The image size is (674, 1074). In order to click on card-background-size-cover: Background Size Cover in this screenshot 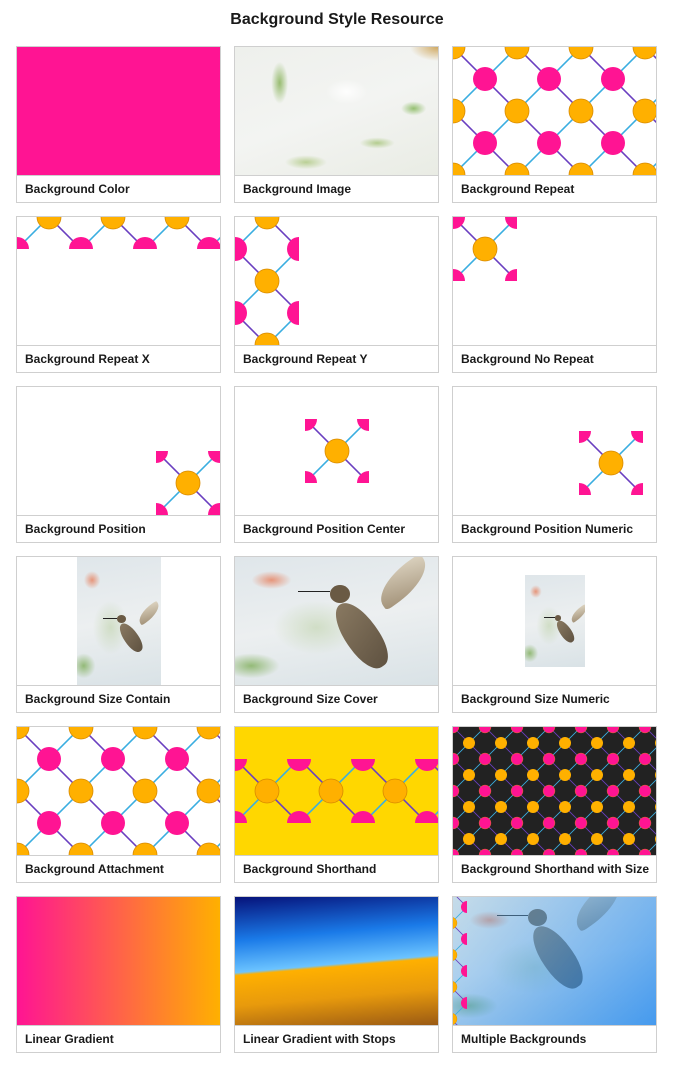, I will do `click(336, 634)`.